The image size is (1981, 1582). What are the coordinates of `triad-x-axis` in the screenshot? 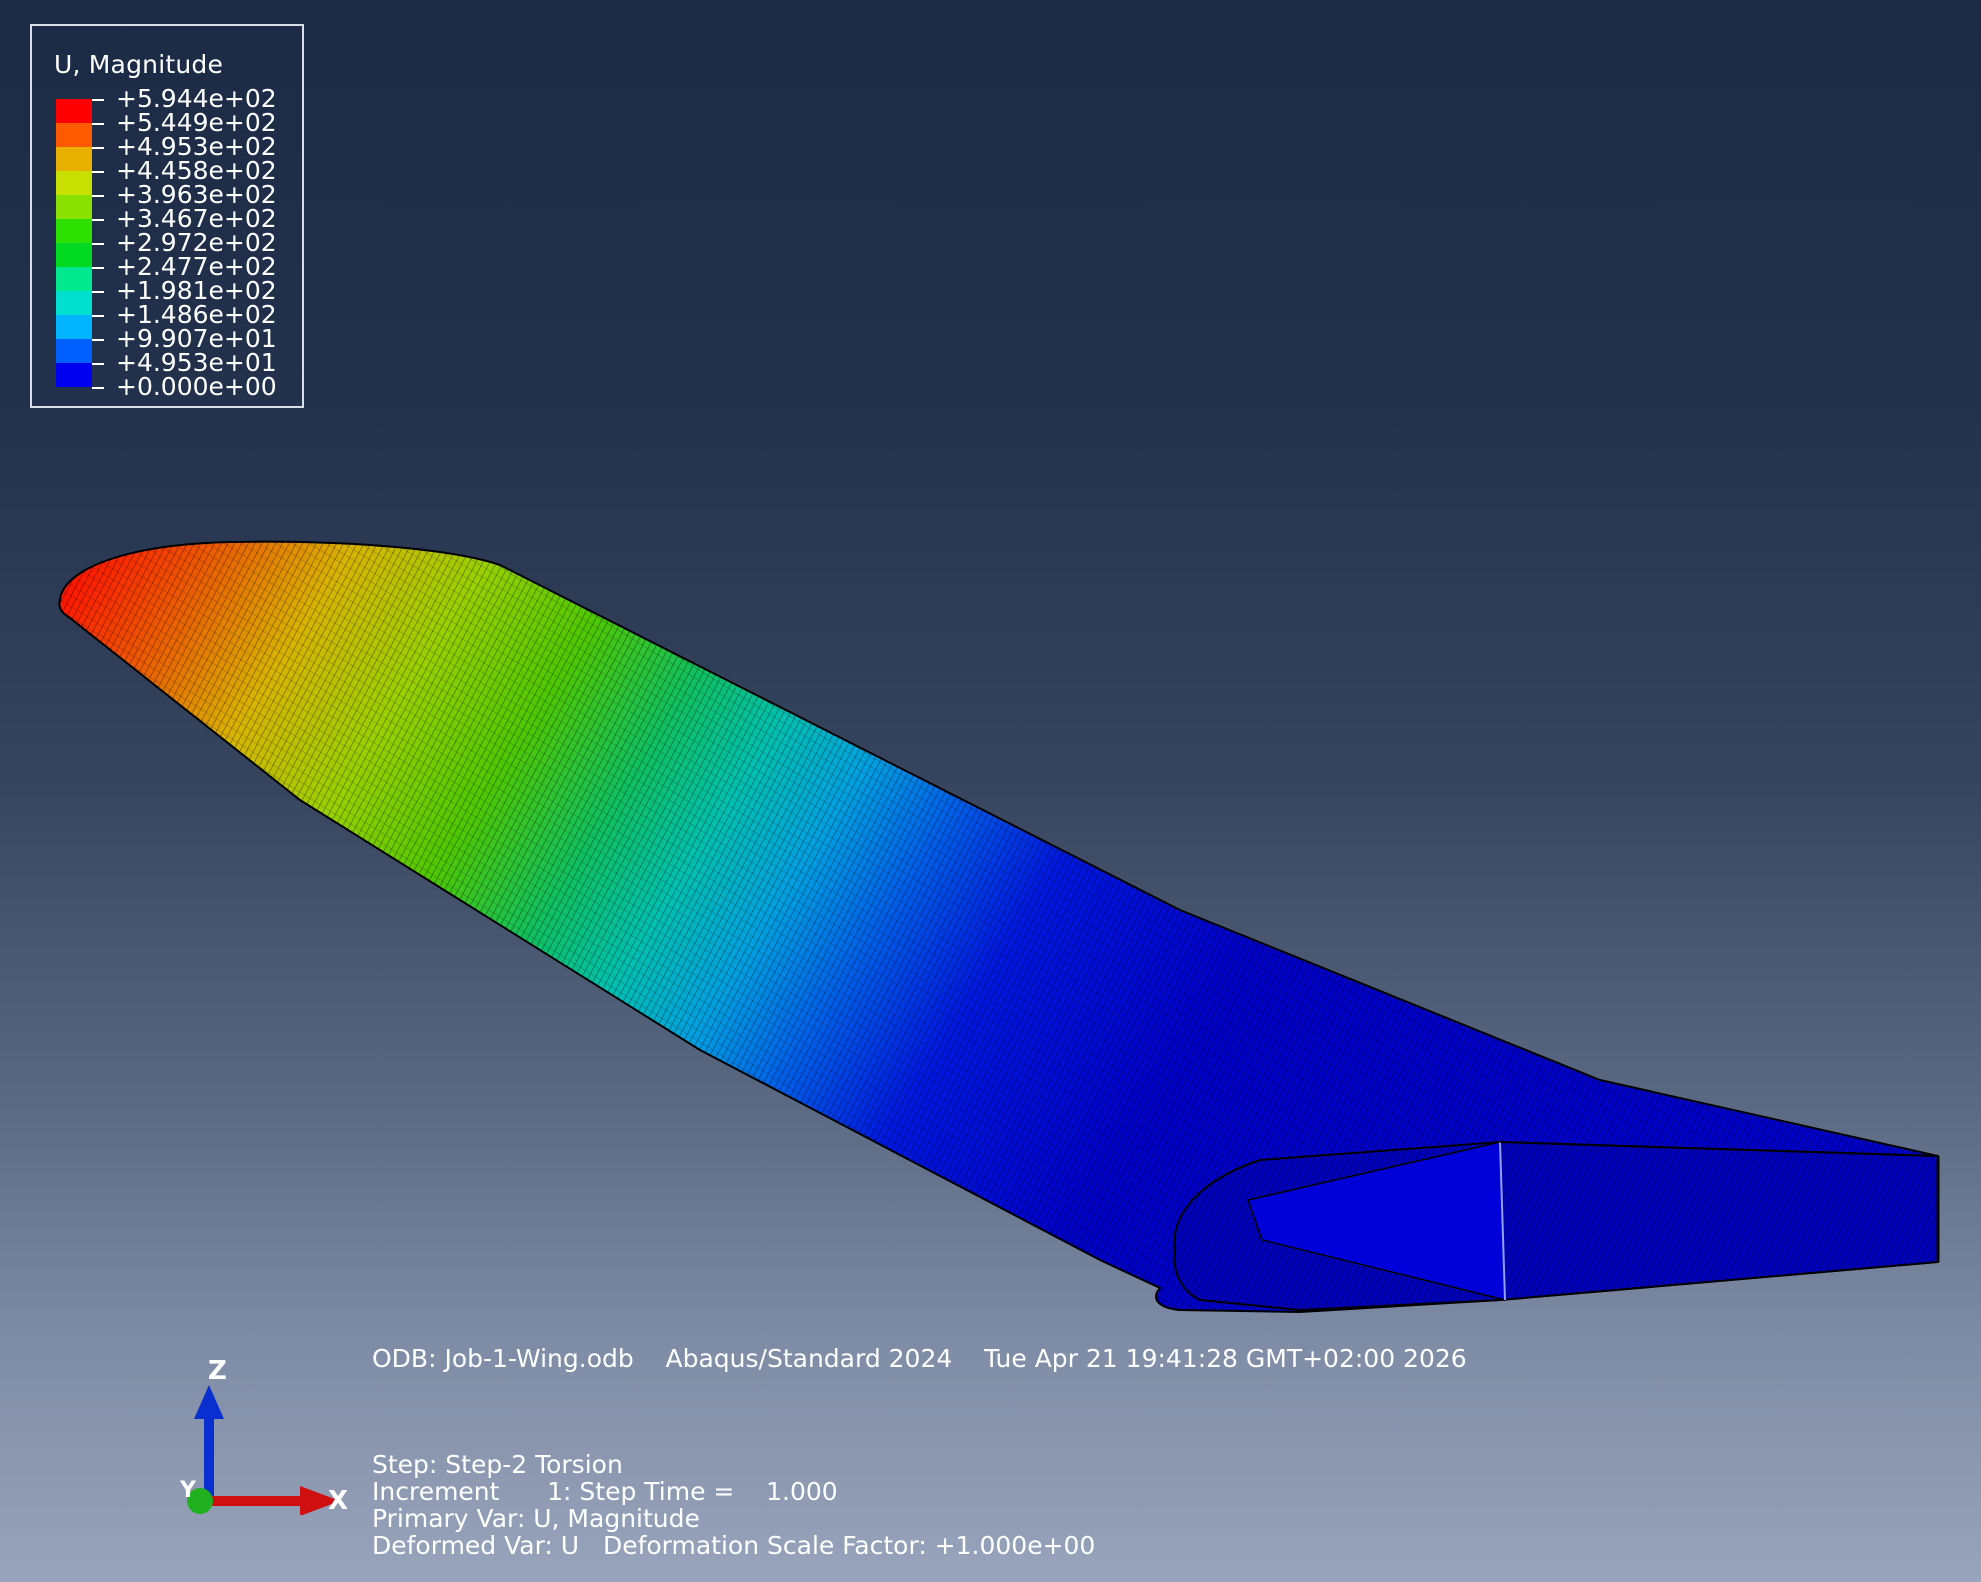 It's located at (256, 1501).